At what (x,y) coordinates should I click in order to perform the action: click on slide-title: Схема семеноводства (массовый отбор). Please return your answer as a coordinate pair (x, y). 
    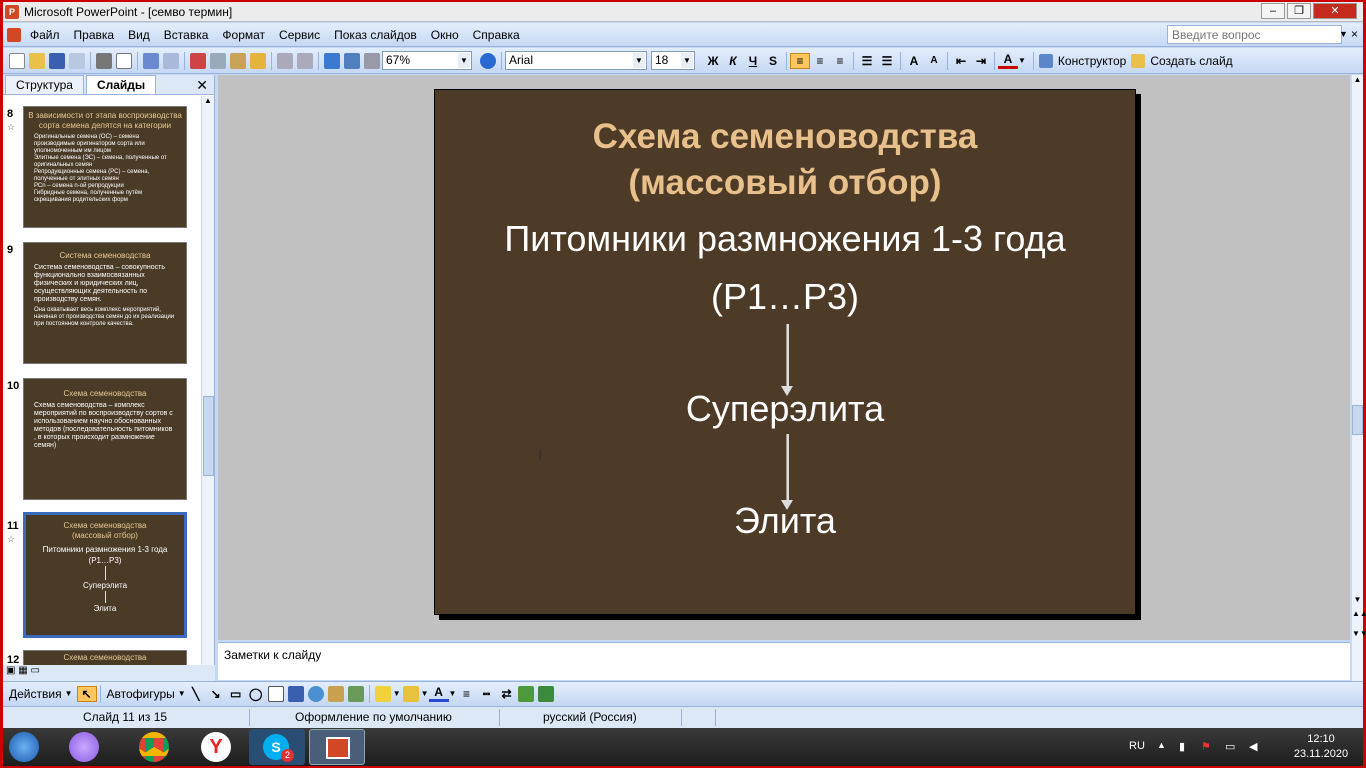
    Looking at the image, I should click on (785, 160).